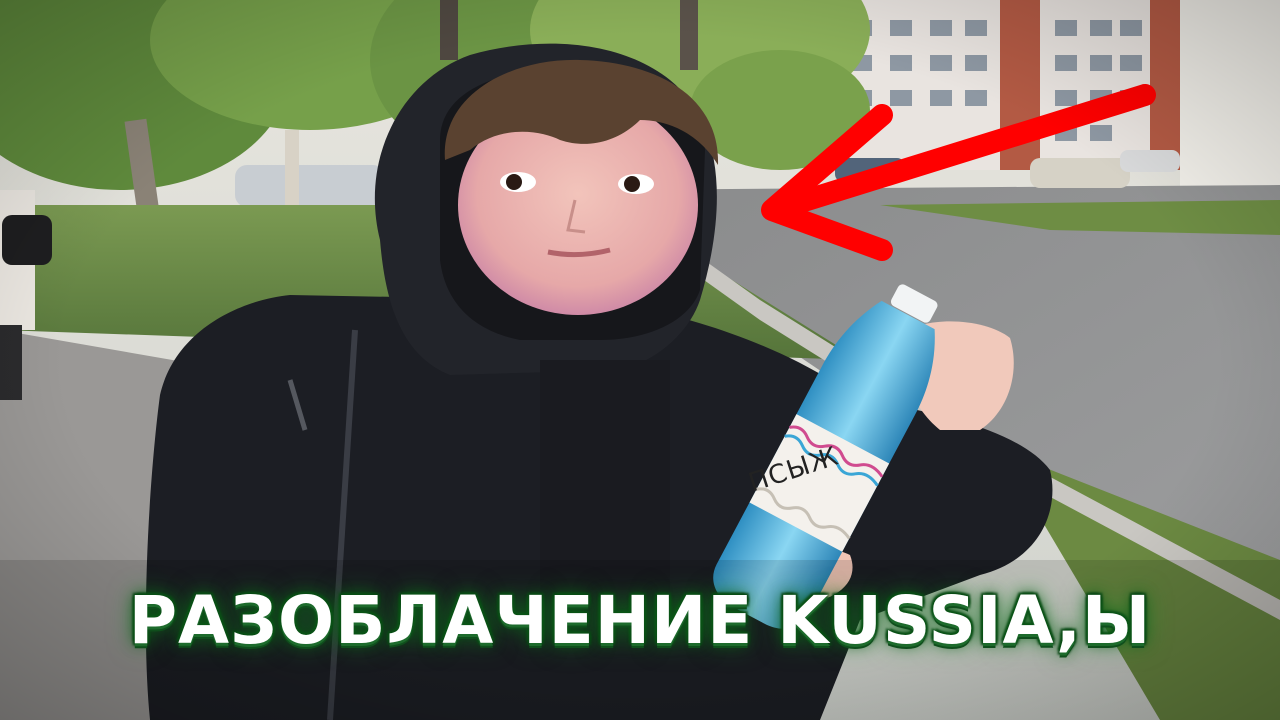 The width and height of the screenshot is (1280, 720). What do you see at coordinates (640, 620) in the screenshot?
I see `thumbnail-title: РАЗОБЛАЧЕНИЕ KUSSIA,Ы` at bounding box center [640, 620].